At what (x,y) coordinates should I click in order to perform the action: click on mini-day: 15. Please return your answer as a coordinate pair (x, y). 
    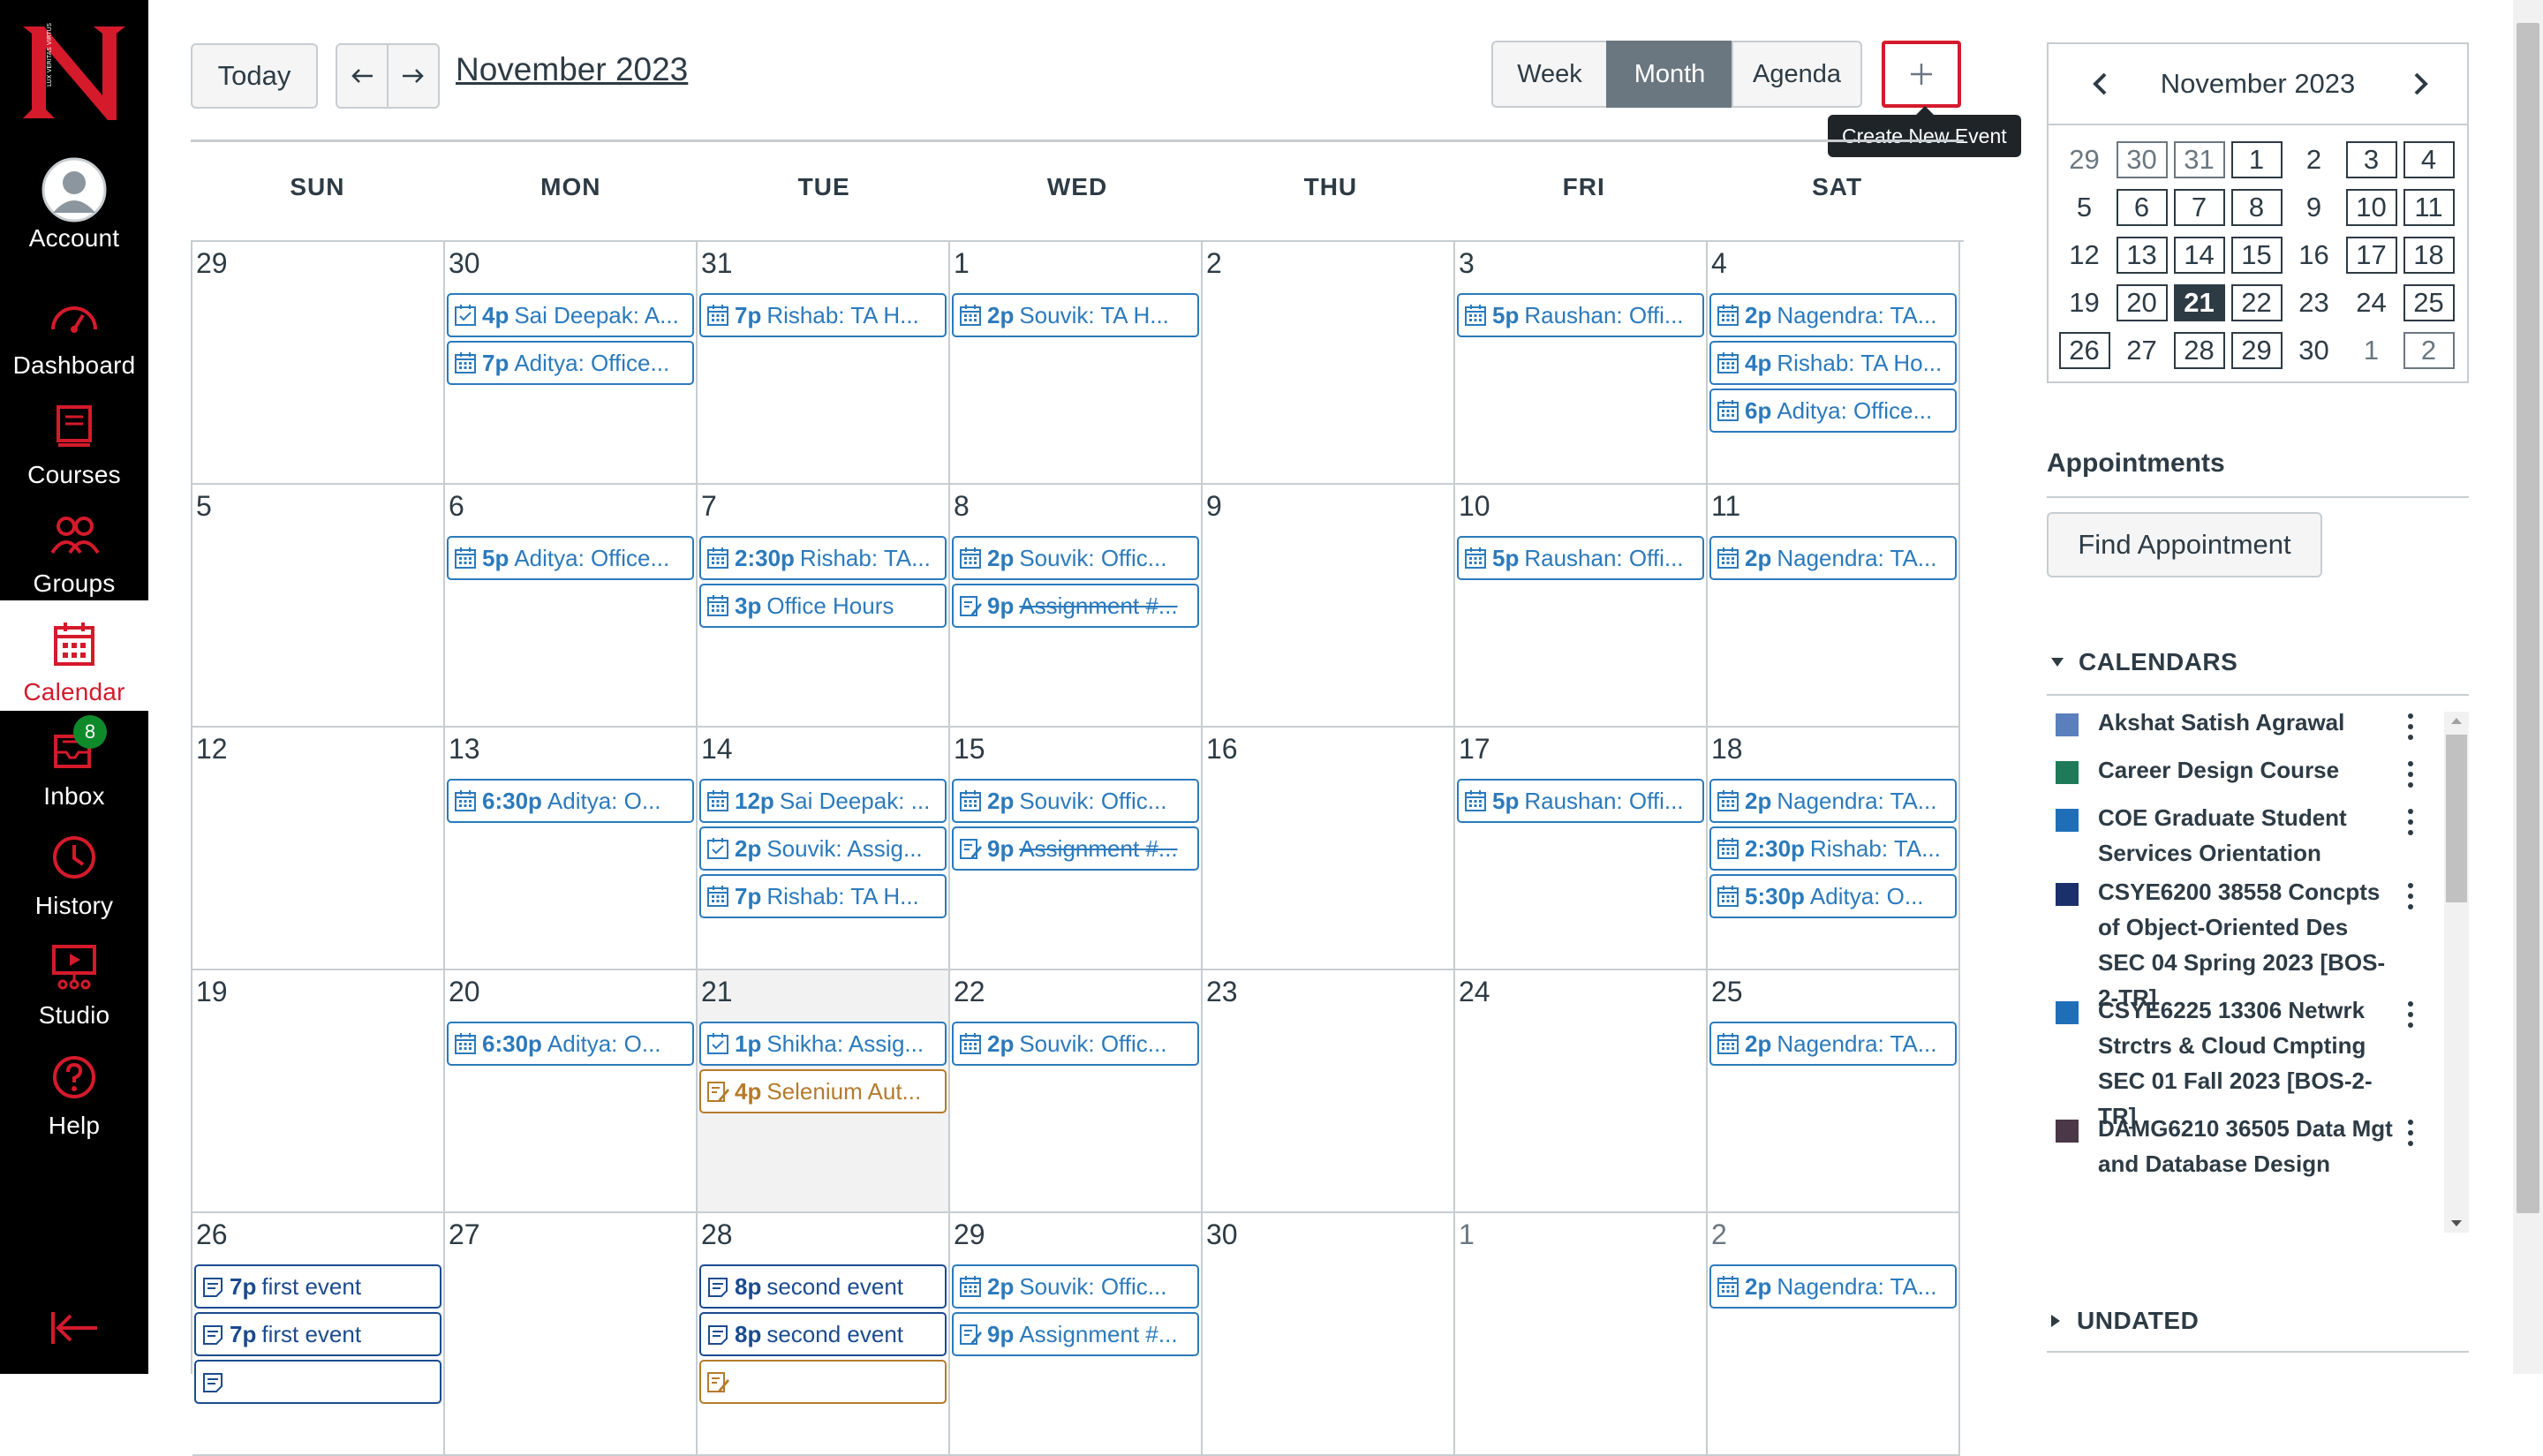
    Looking at the image, I should click on (2256, 255).